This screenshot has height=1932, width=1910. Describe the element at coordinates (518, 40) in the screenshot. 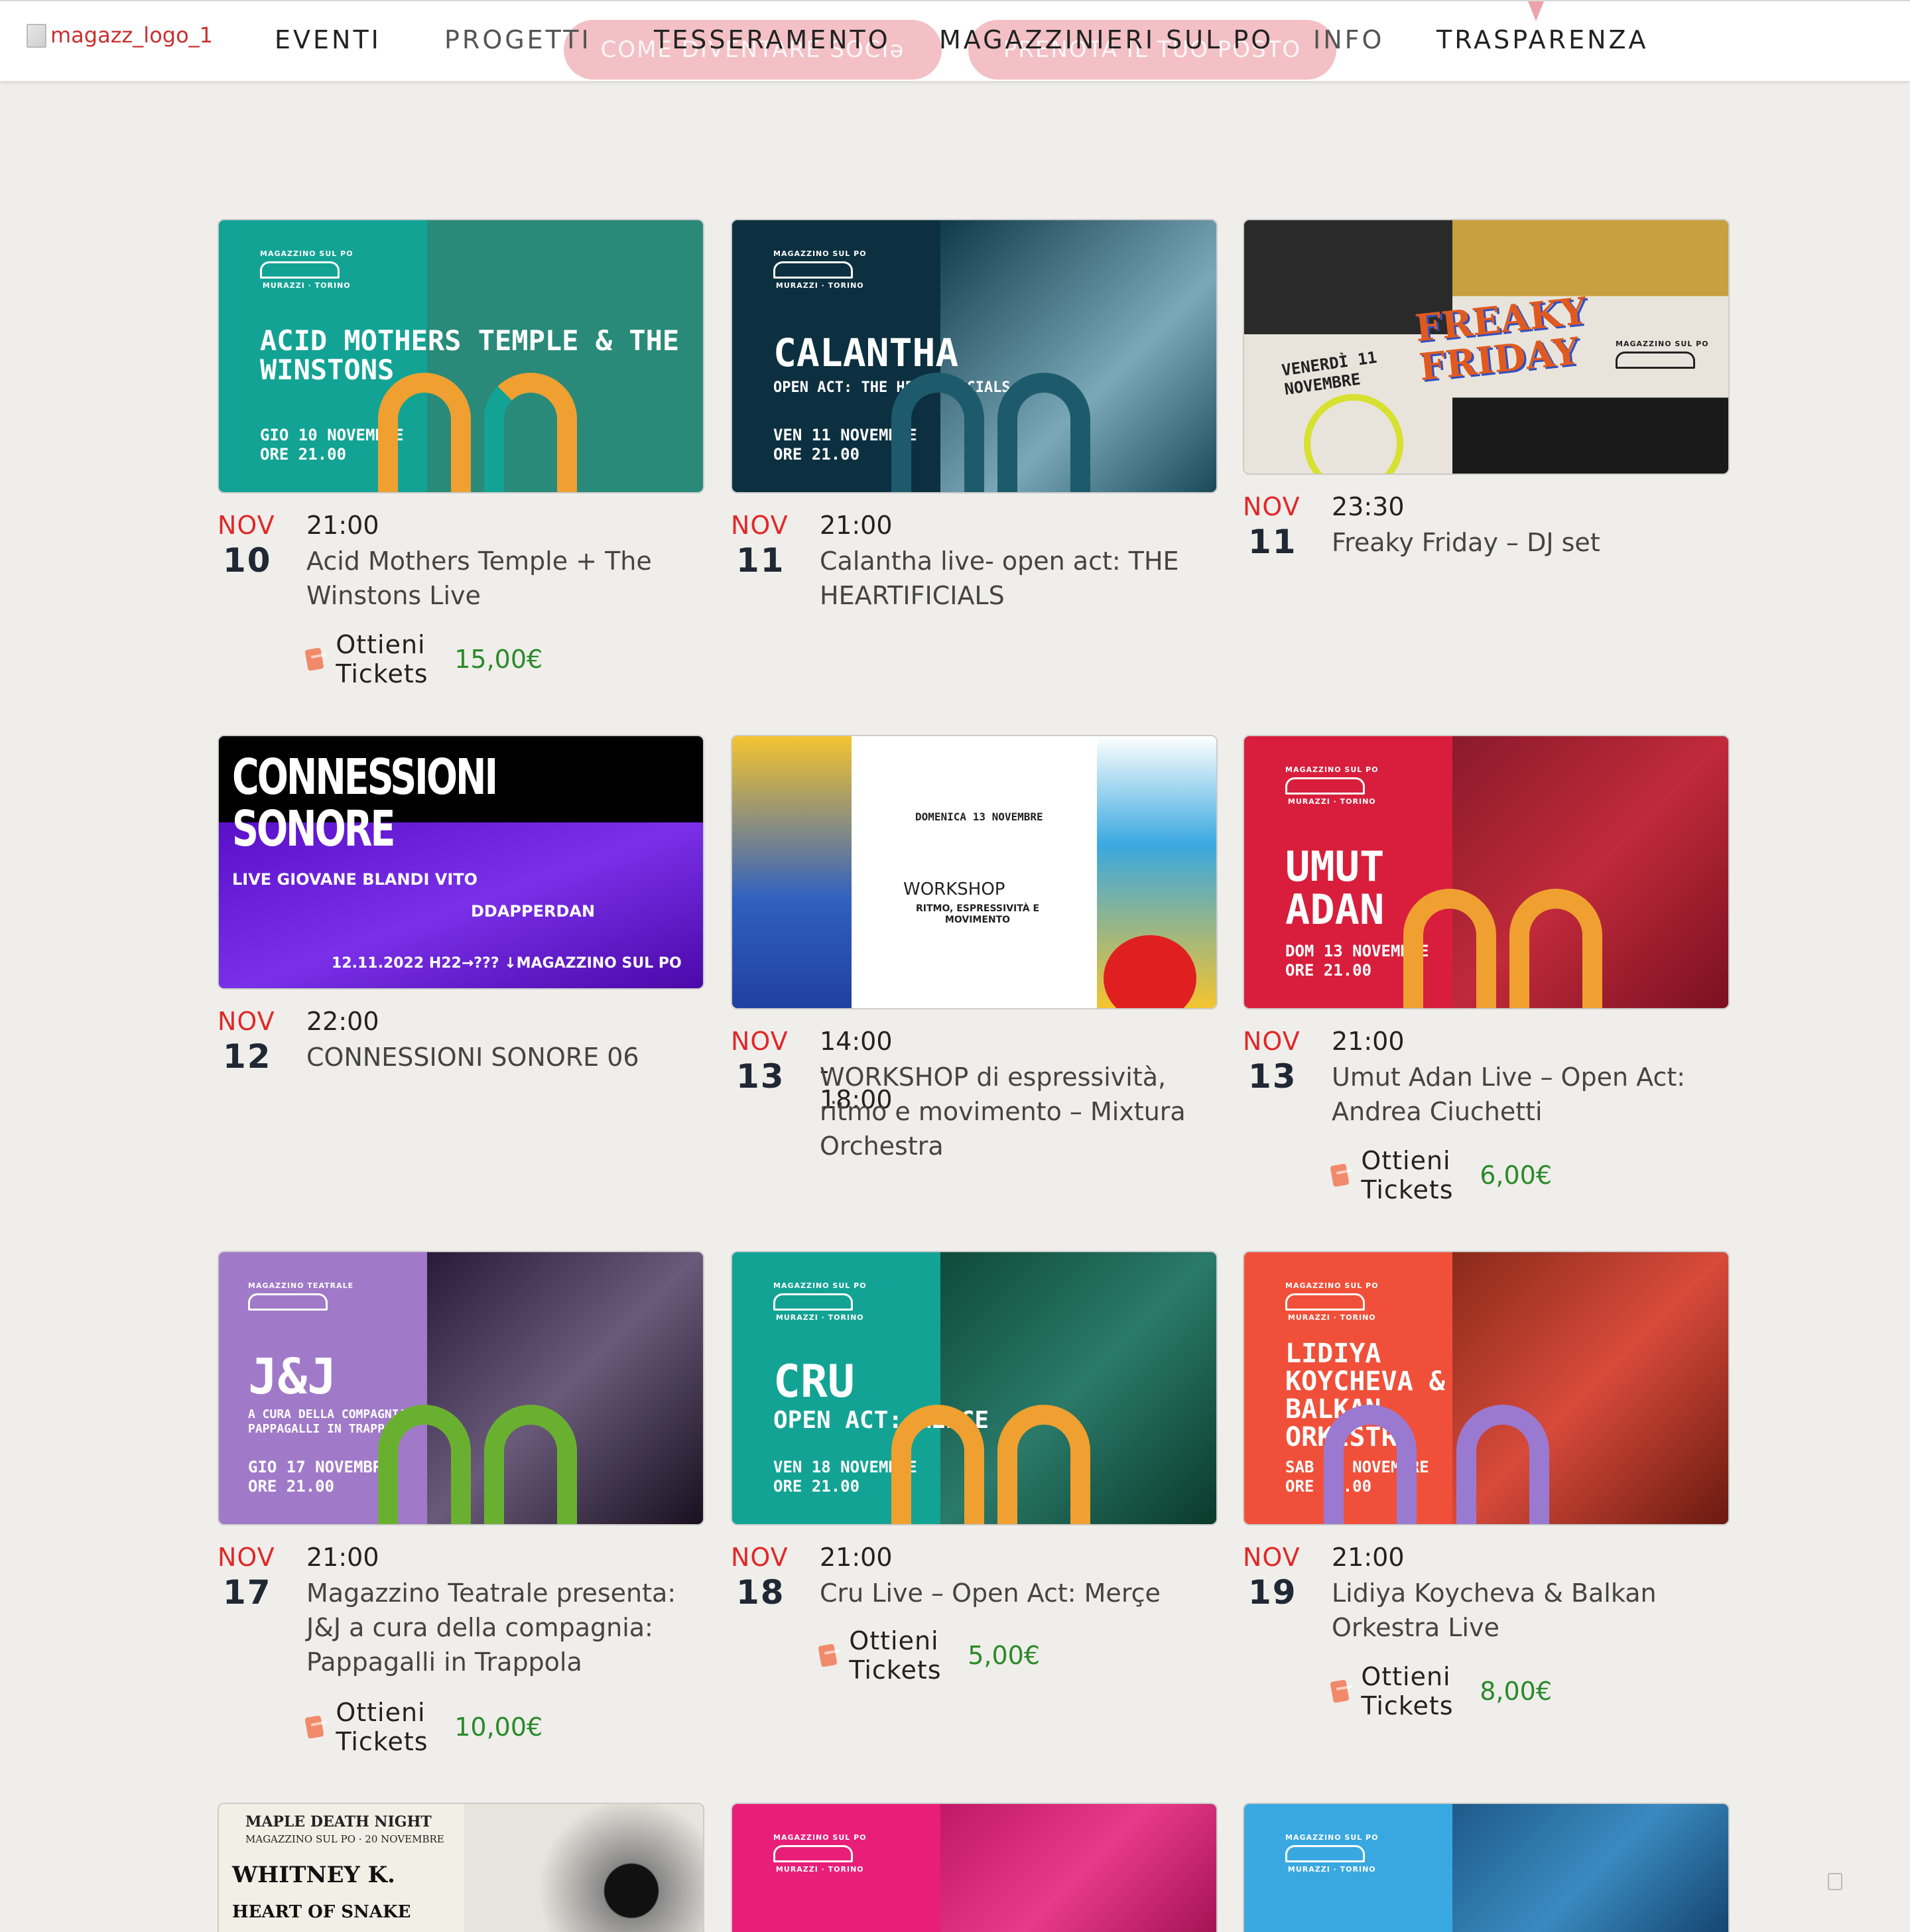

I see `nav-item-progetti: PROGETTI` at that location.